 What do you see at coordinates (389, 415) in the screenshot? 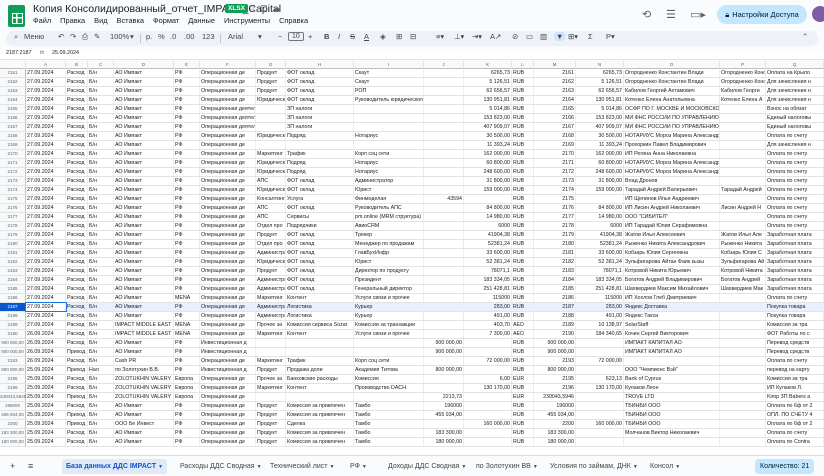
I see `cell: Тамбо` at bounding box center [389, 415].